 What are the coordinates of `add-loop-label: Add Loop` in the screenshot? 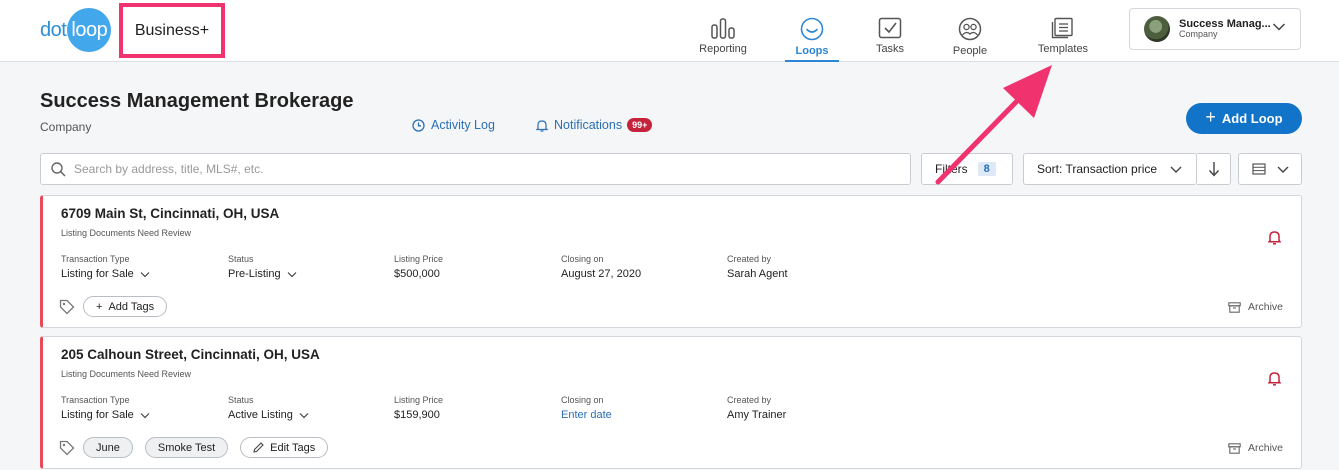 It's located at (1252, 118).